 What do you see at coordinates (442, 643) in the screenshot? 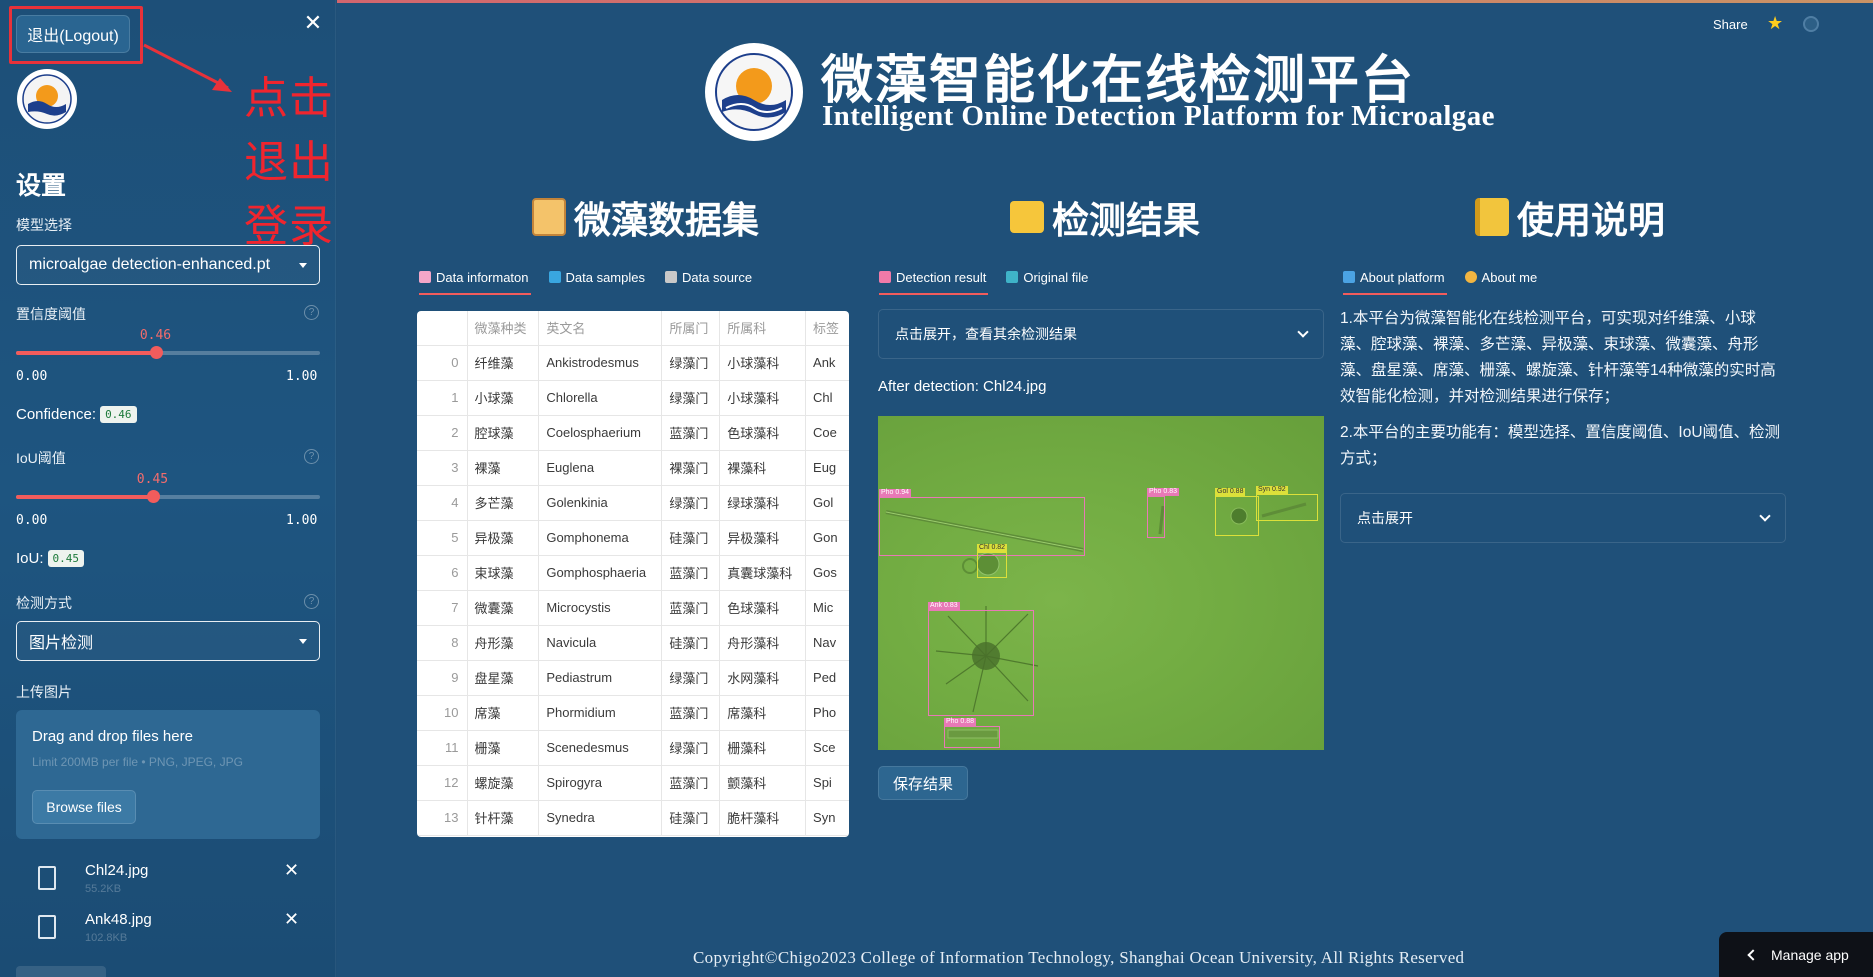
I see `row-index: 8` at bounding box center [442, 643].